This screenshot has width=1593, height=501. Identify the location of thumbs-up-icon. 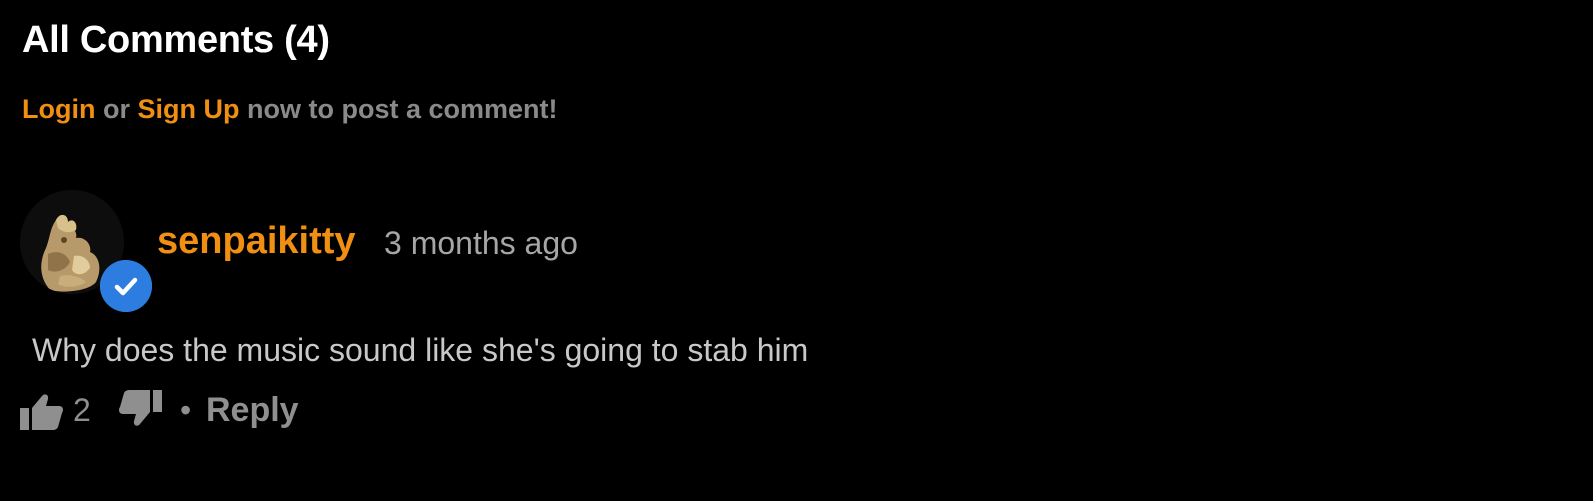
(41, 412).